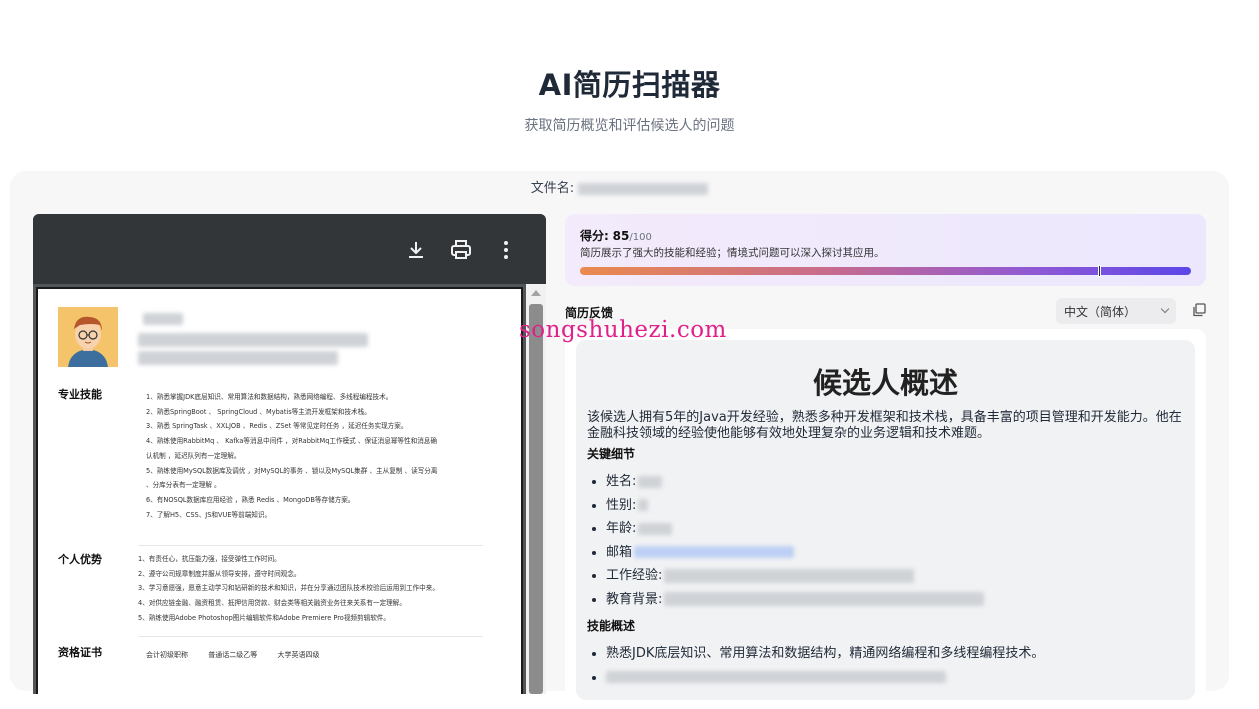 The width and height of the screenshot is (1259, 709). Describe the element at coordinates (289, 249) in the screenshot. I see `pdf-toolbar` at that location.